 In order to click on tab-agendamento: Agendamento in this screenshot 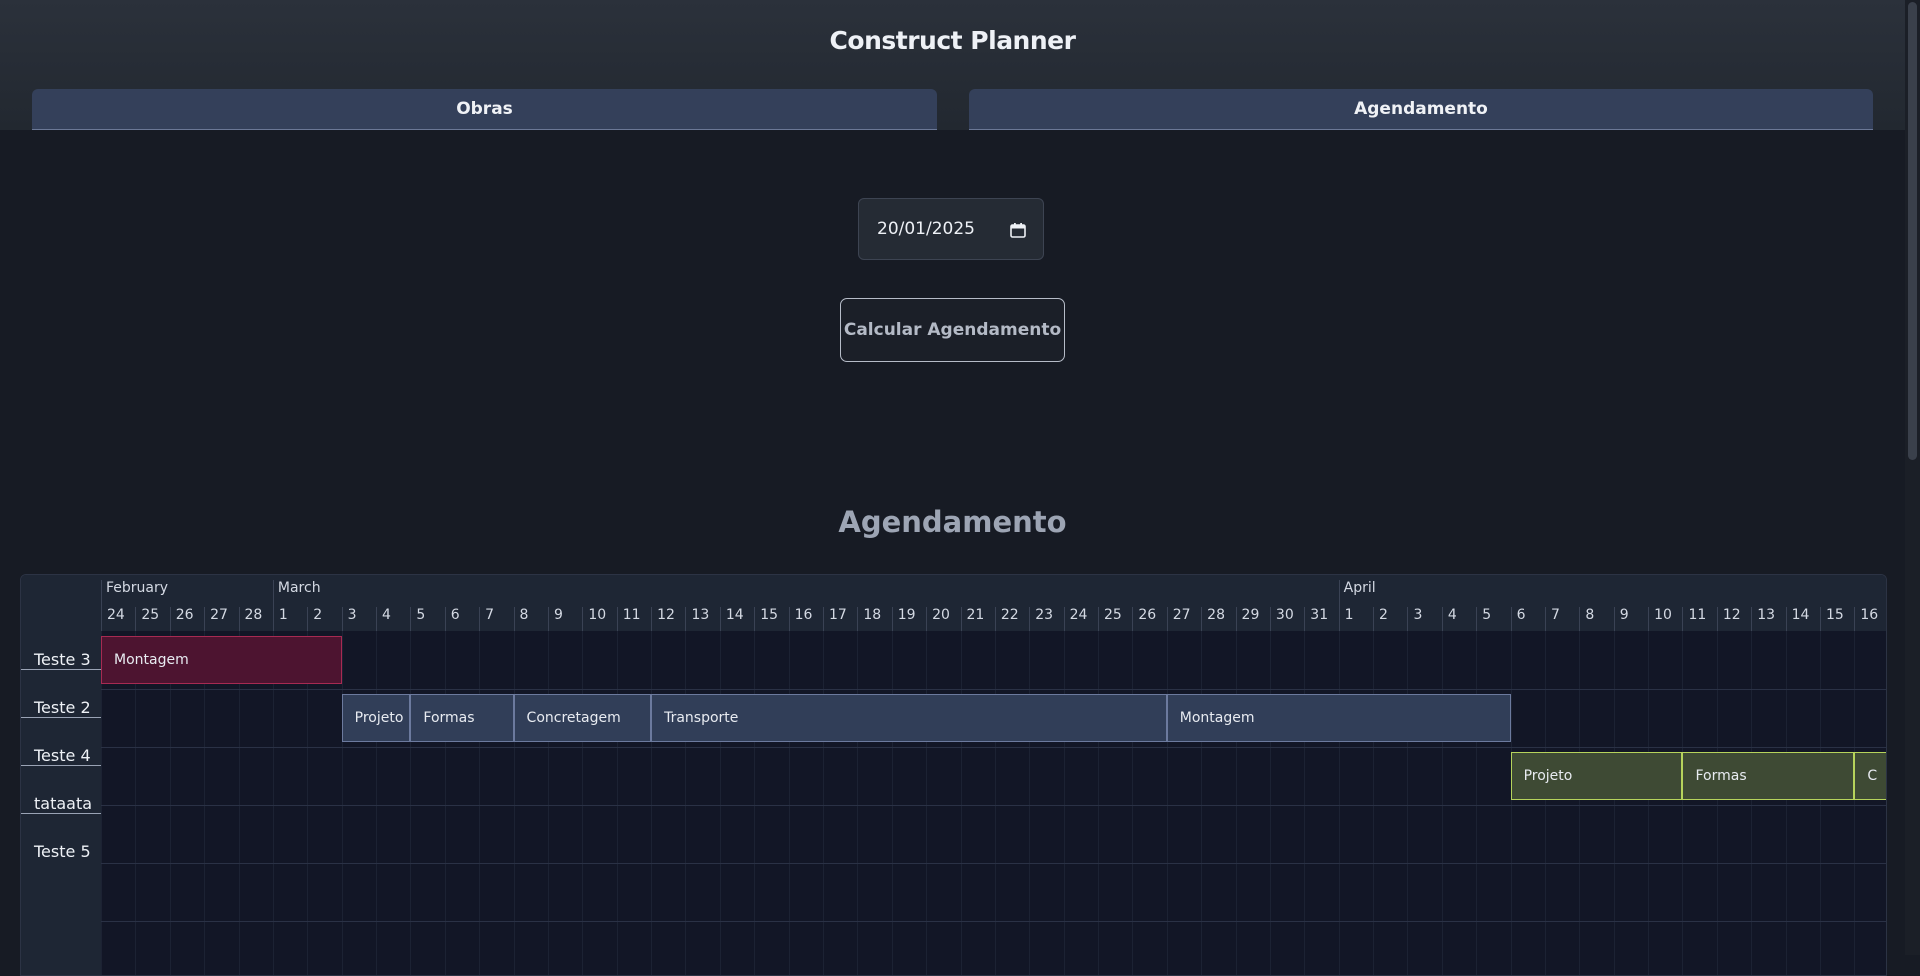, I will do `click(1421, 109)`.